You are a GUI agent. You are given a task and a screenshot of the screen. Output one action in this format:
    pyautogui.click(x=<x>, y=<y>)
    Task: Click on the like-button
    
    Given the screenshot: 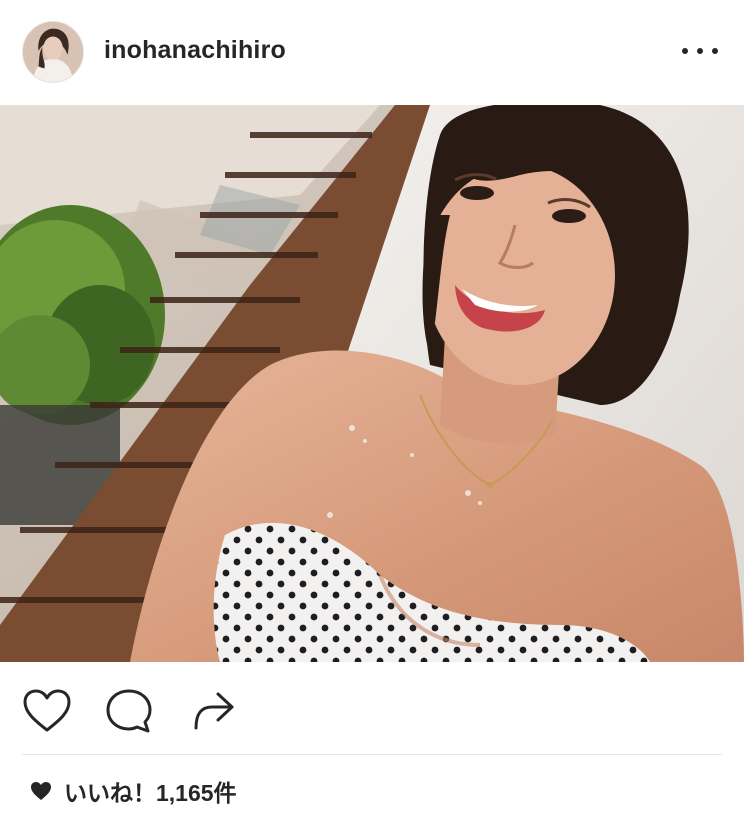 What is the action you would take?
    pyautogui.click(x=47, y=711)
    